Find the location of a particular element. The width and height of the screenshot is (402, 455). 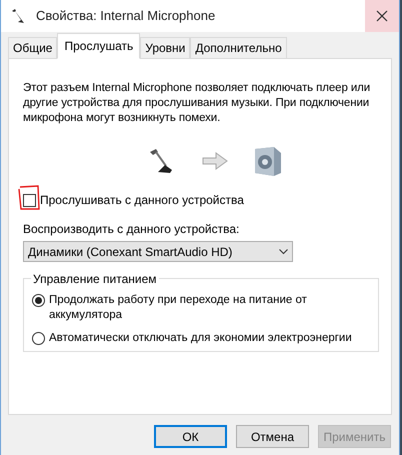

tab: Дополнительно is located at coordinates (238, 47).